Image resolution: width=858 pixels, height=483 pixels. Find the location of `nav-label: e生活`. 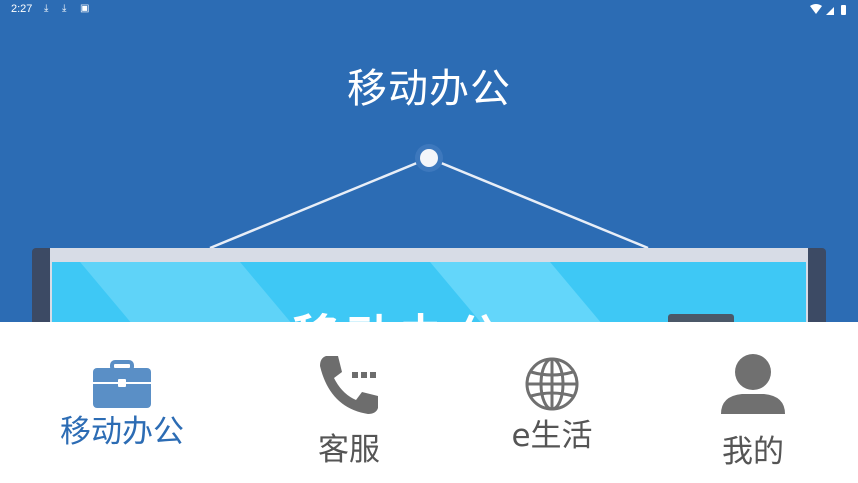

nav-label: e生活 is located at coordinates (552, 436).